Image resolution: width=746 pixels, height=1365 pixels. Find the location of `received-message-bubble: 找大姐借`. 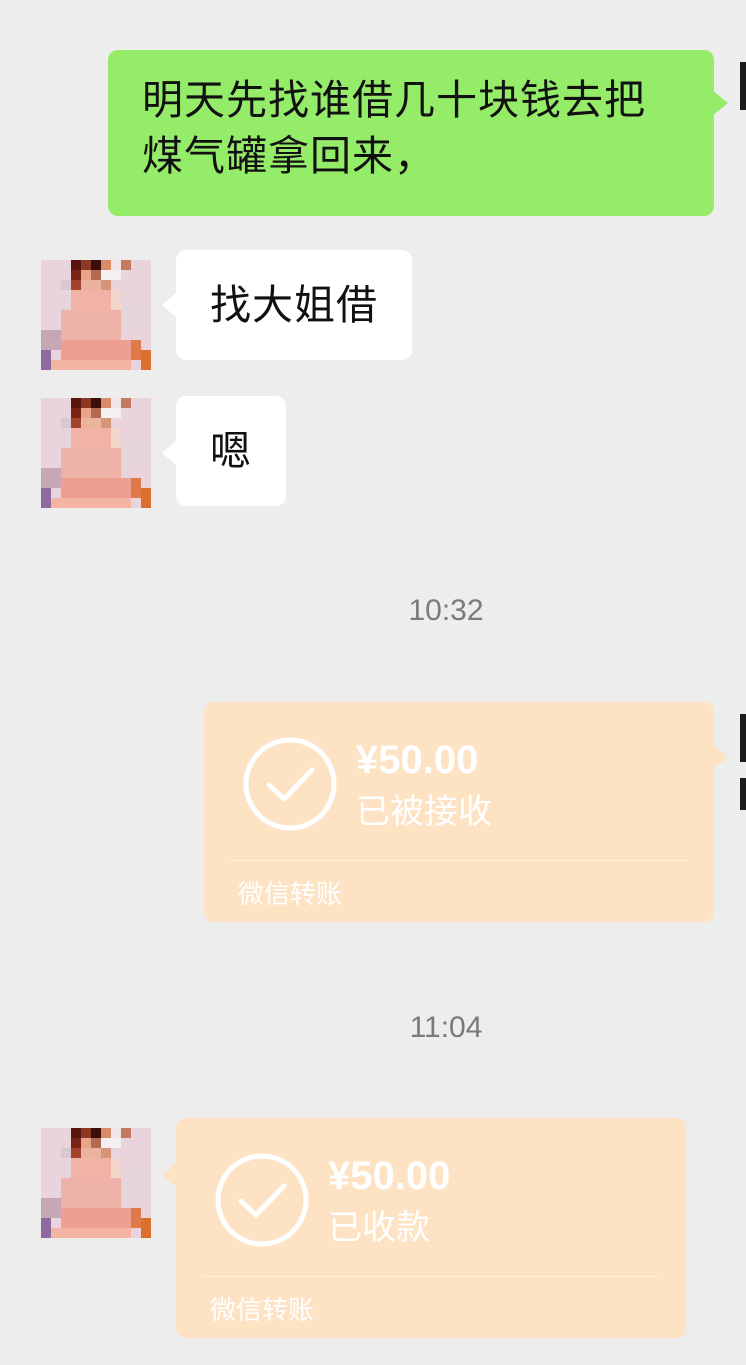

received-message-bubble: 找大姐借 is located at coordinates (294, 305).